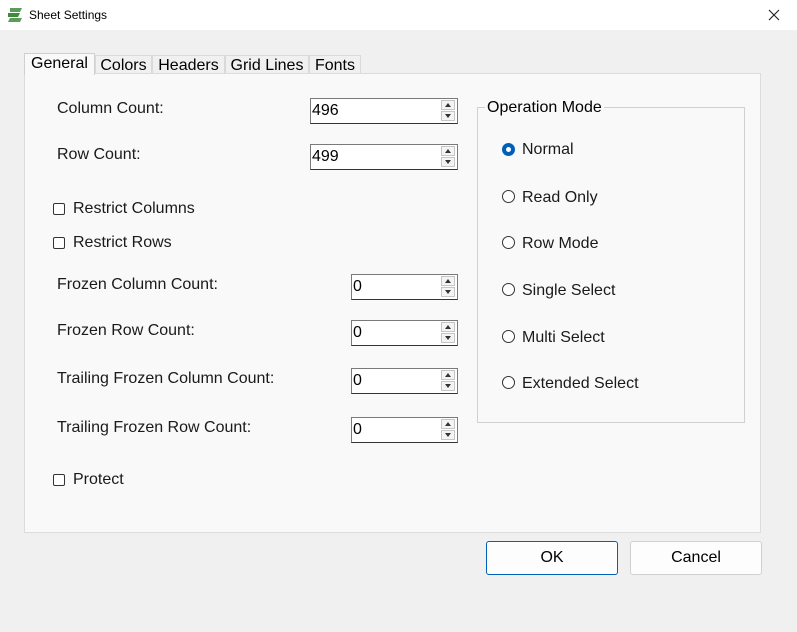  Describe the element at coordinates (563, 338) in the screenshot. I see `radio-multi-select-label: Multi Select` at that location.